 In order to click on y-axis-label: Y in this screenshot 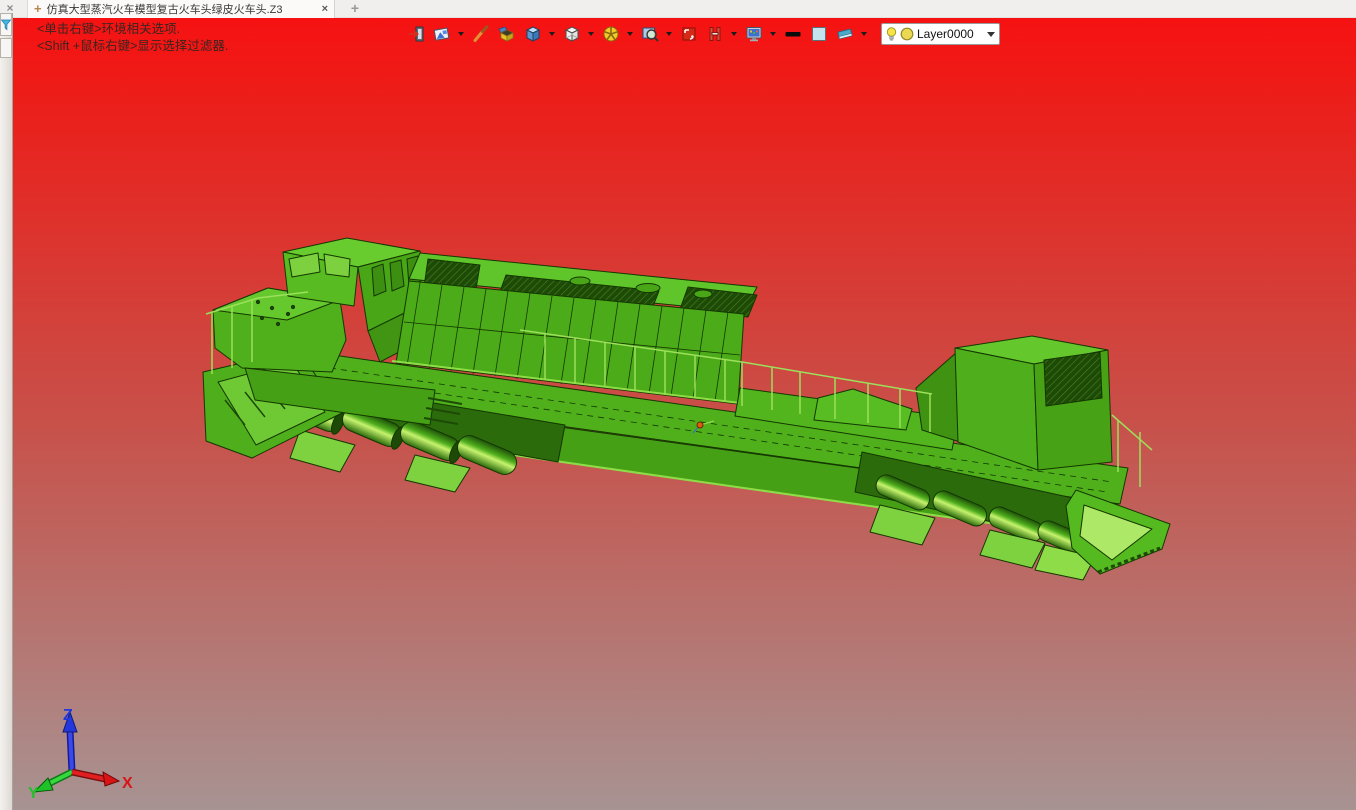, I will do `click(33, 793)`.